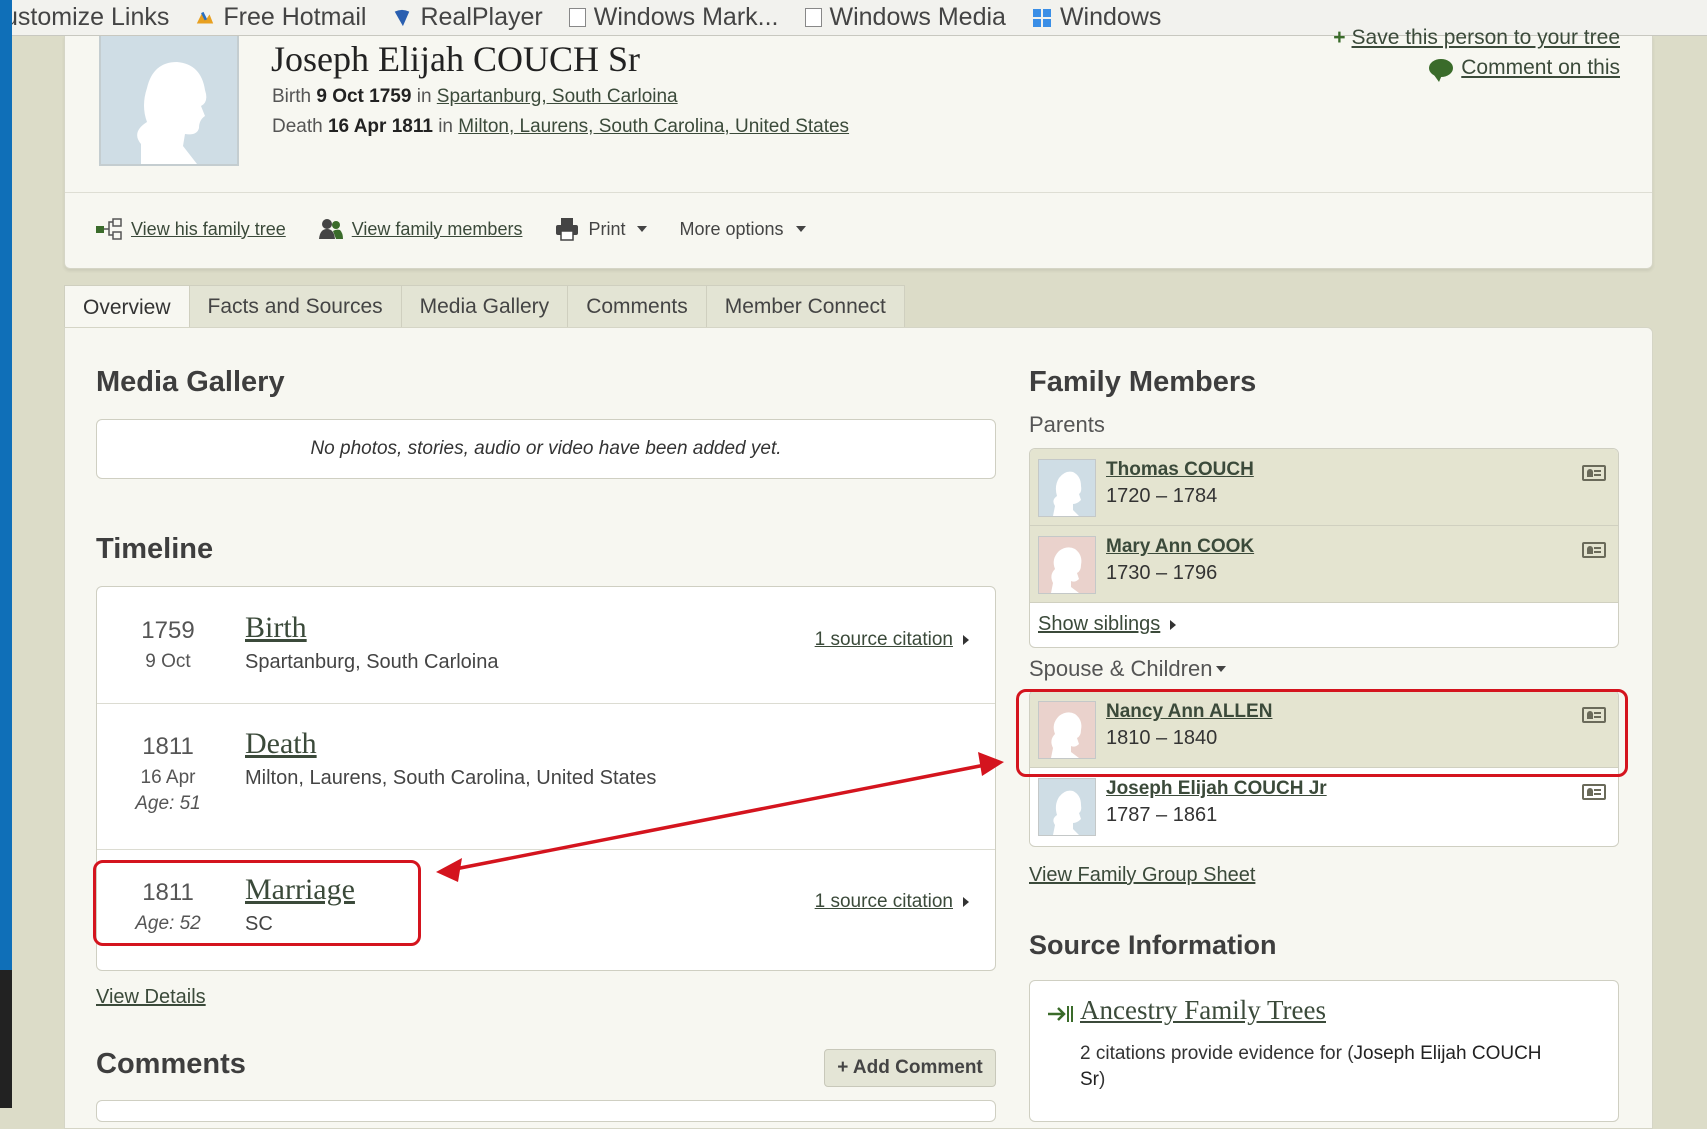 The height and width of the screenshot is (1129, 1707). I want to click on save-person-link: + Save this person to your tree, so click(1476, 38).